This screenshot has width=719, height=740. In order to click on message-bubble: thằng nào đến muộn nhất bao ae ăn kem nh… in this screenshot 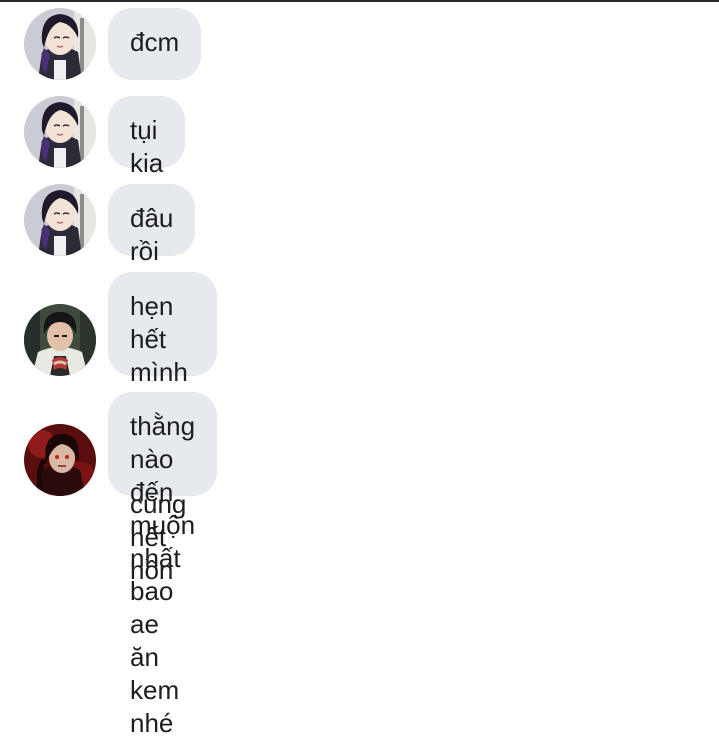, I will do `click(163, 565)`.